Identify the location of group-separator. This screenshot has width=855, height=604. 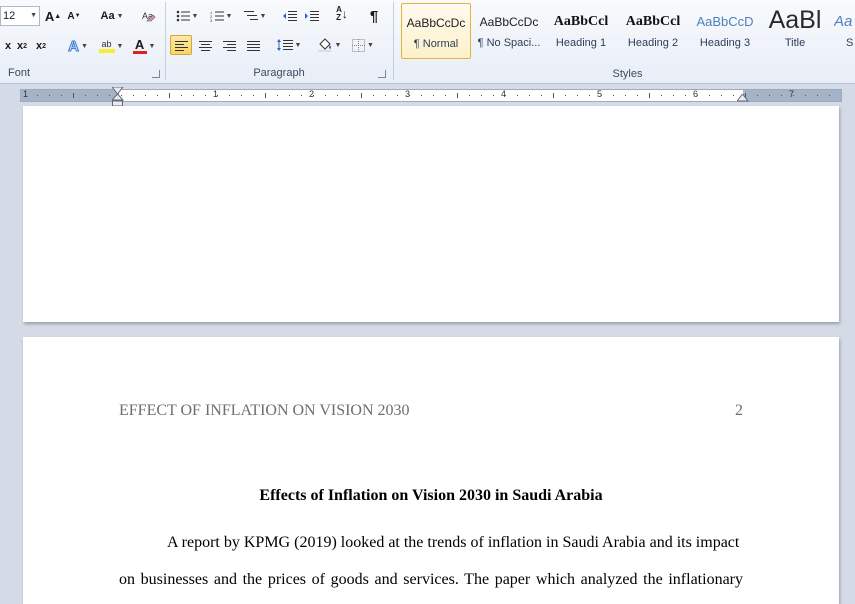
(393, 41).